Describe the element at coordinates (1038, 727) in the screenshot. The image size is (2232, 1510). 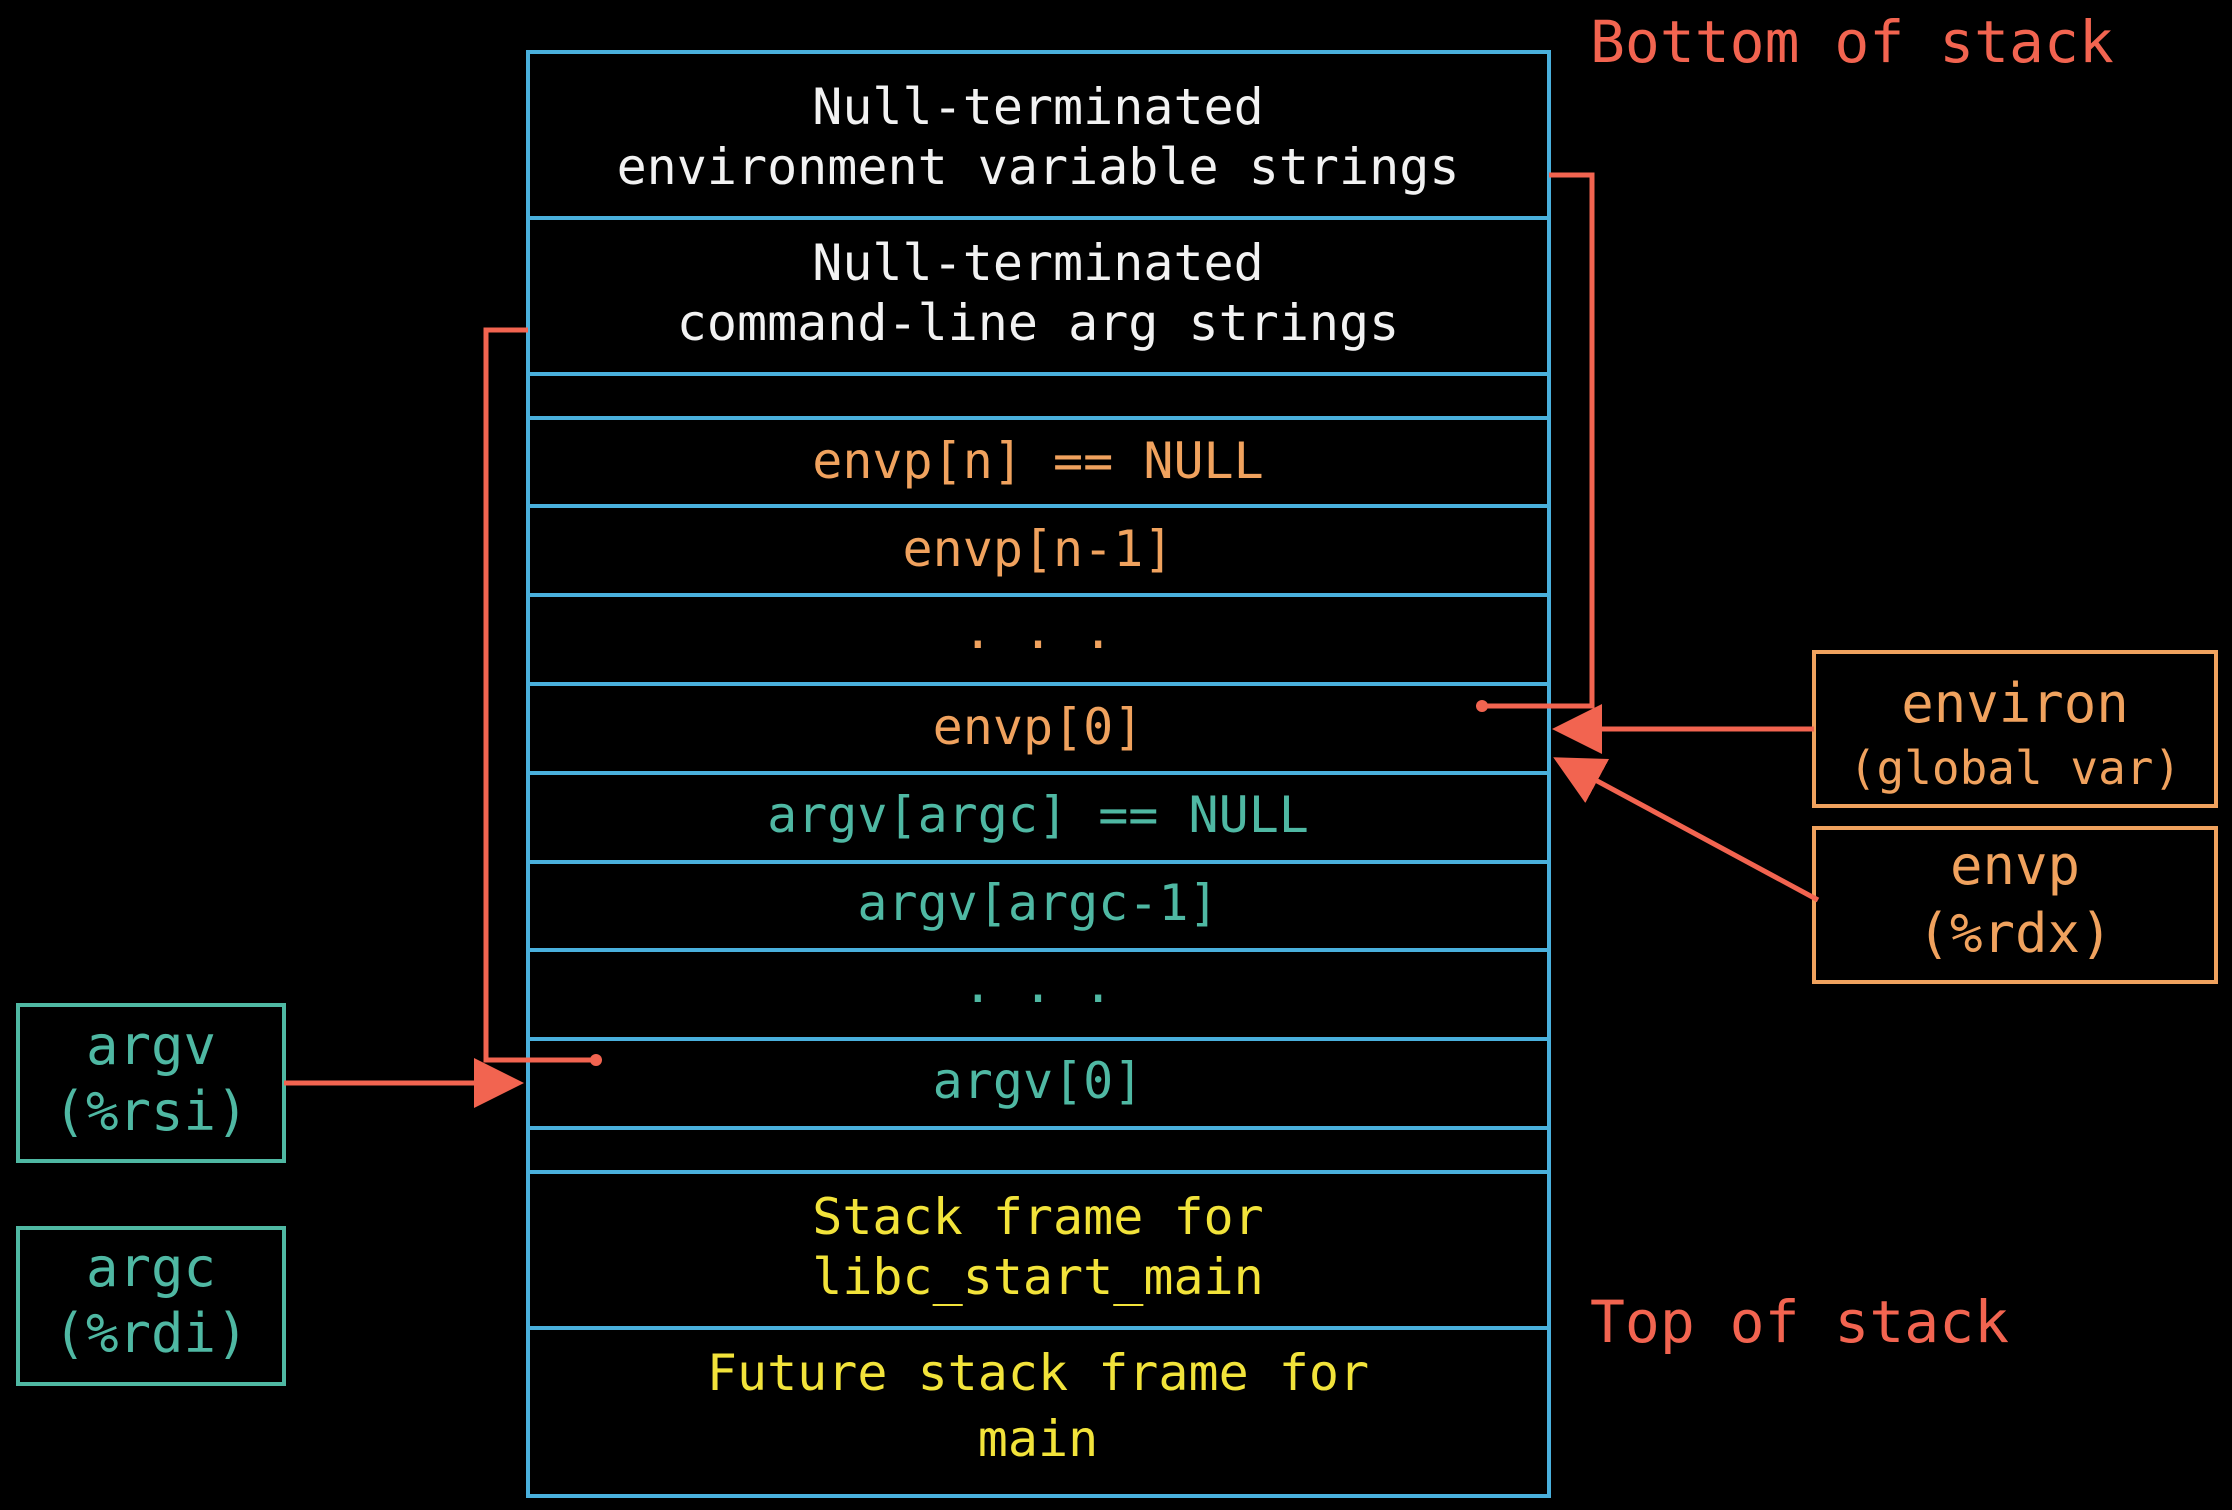
I see `envp-0: envp[0]` at that location.